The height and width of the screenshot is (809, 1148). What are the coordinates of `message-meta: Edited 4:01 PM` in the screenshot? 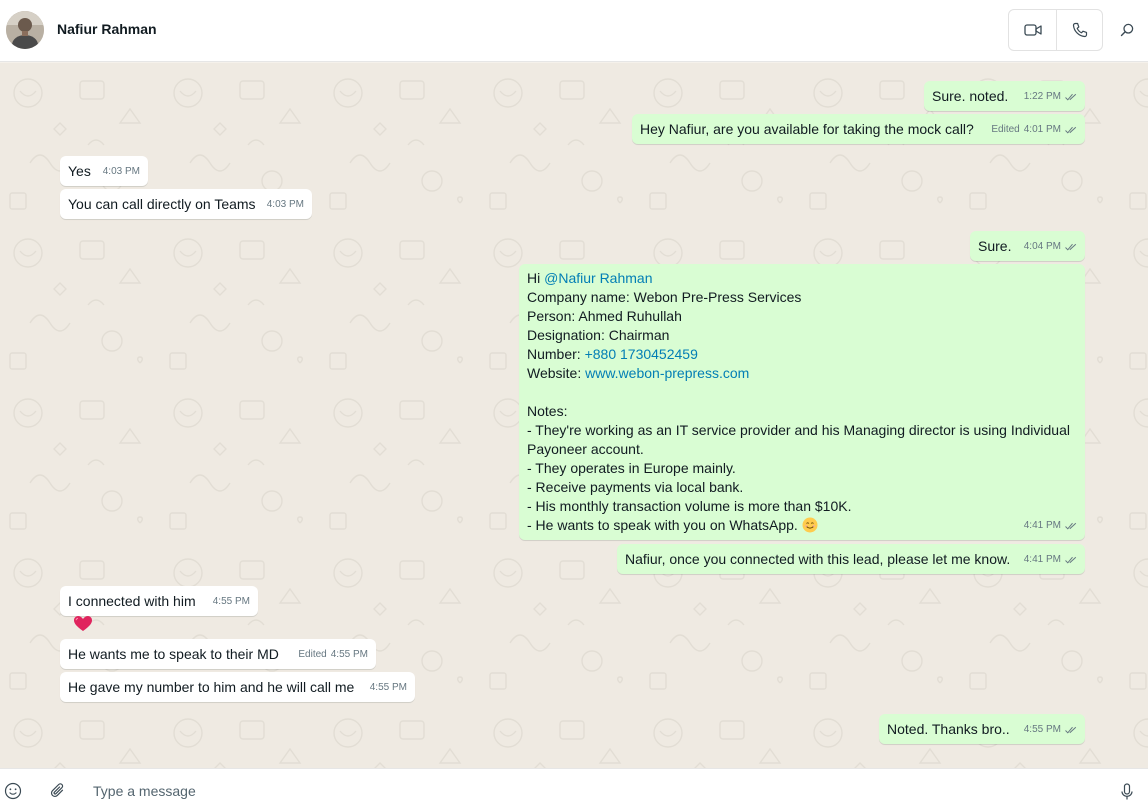 It's located at (1034, 129).